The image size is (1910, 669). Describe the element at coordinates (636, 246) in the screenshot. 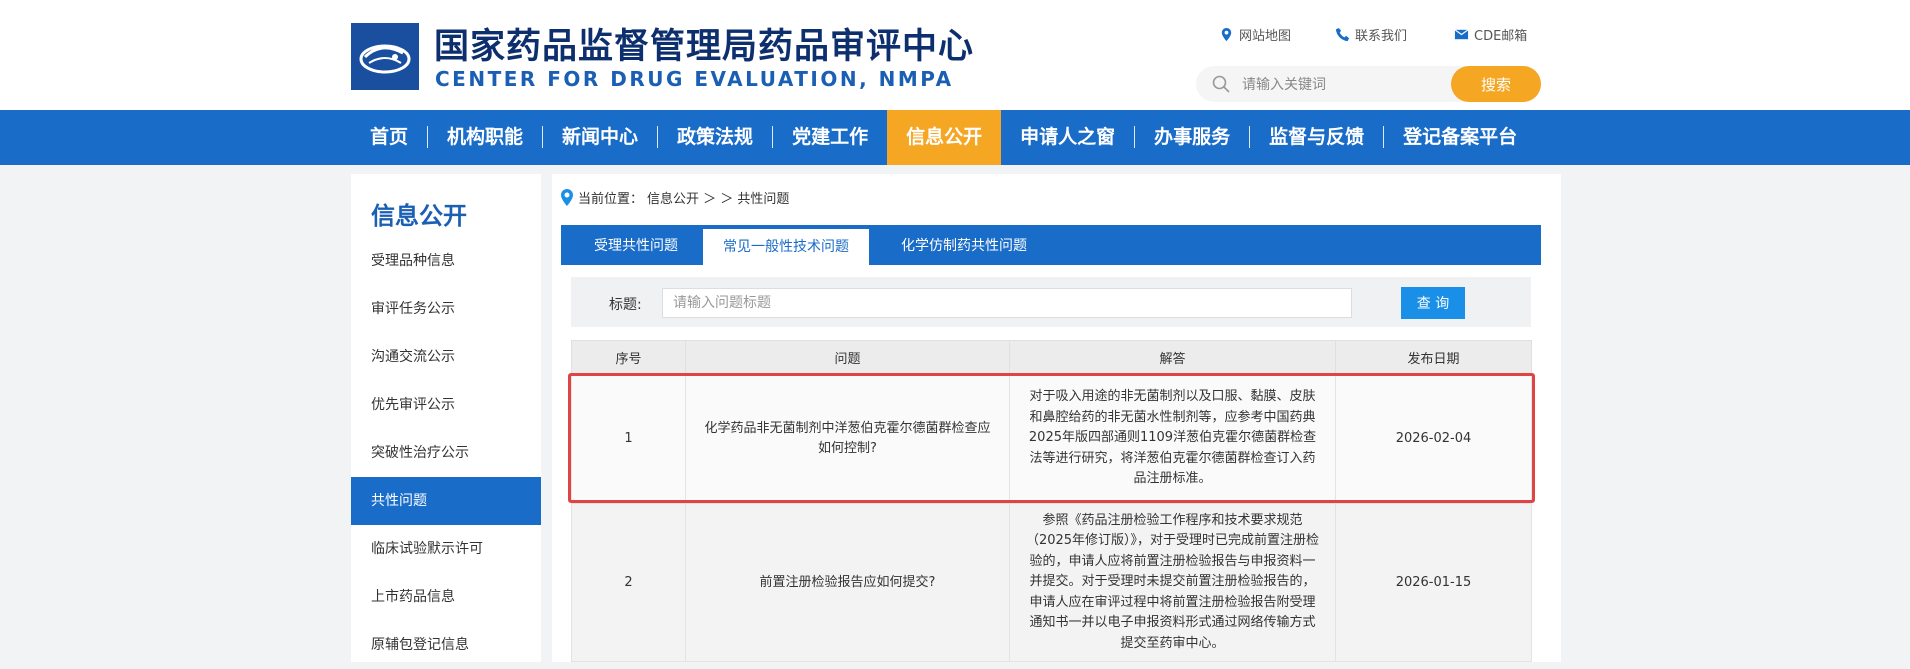

I see `tab-accepted-issues: 受理共性问题` at that location.